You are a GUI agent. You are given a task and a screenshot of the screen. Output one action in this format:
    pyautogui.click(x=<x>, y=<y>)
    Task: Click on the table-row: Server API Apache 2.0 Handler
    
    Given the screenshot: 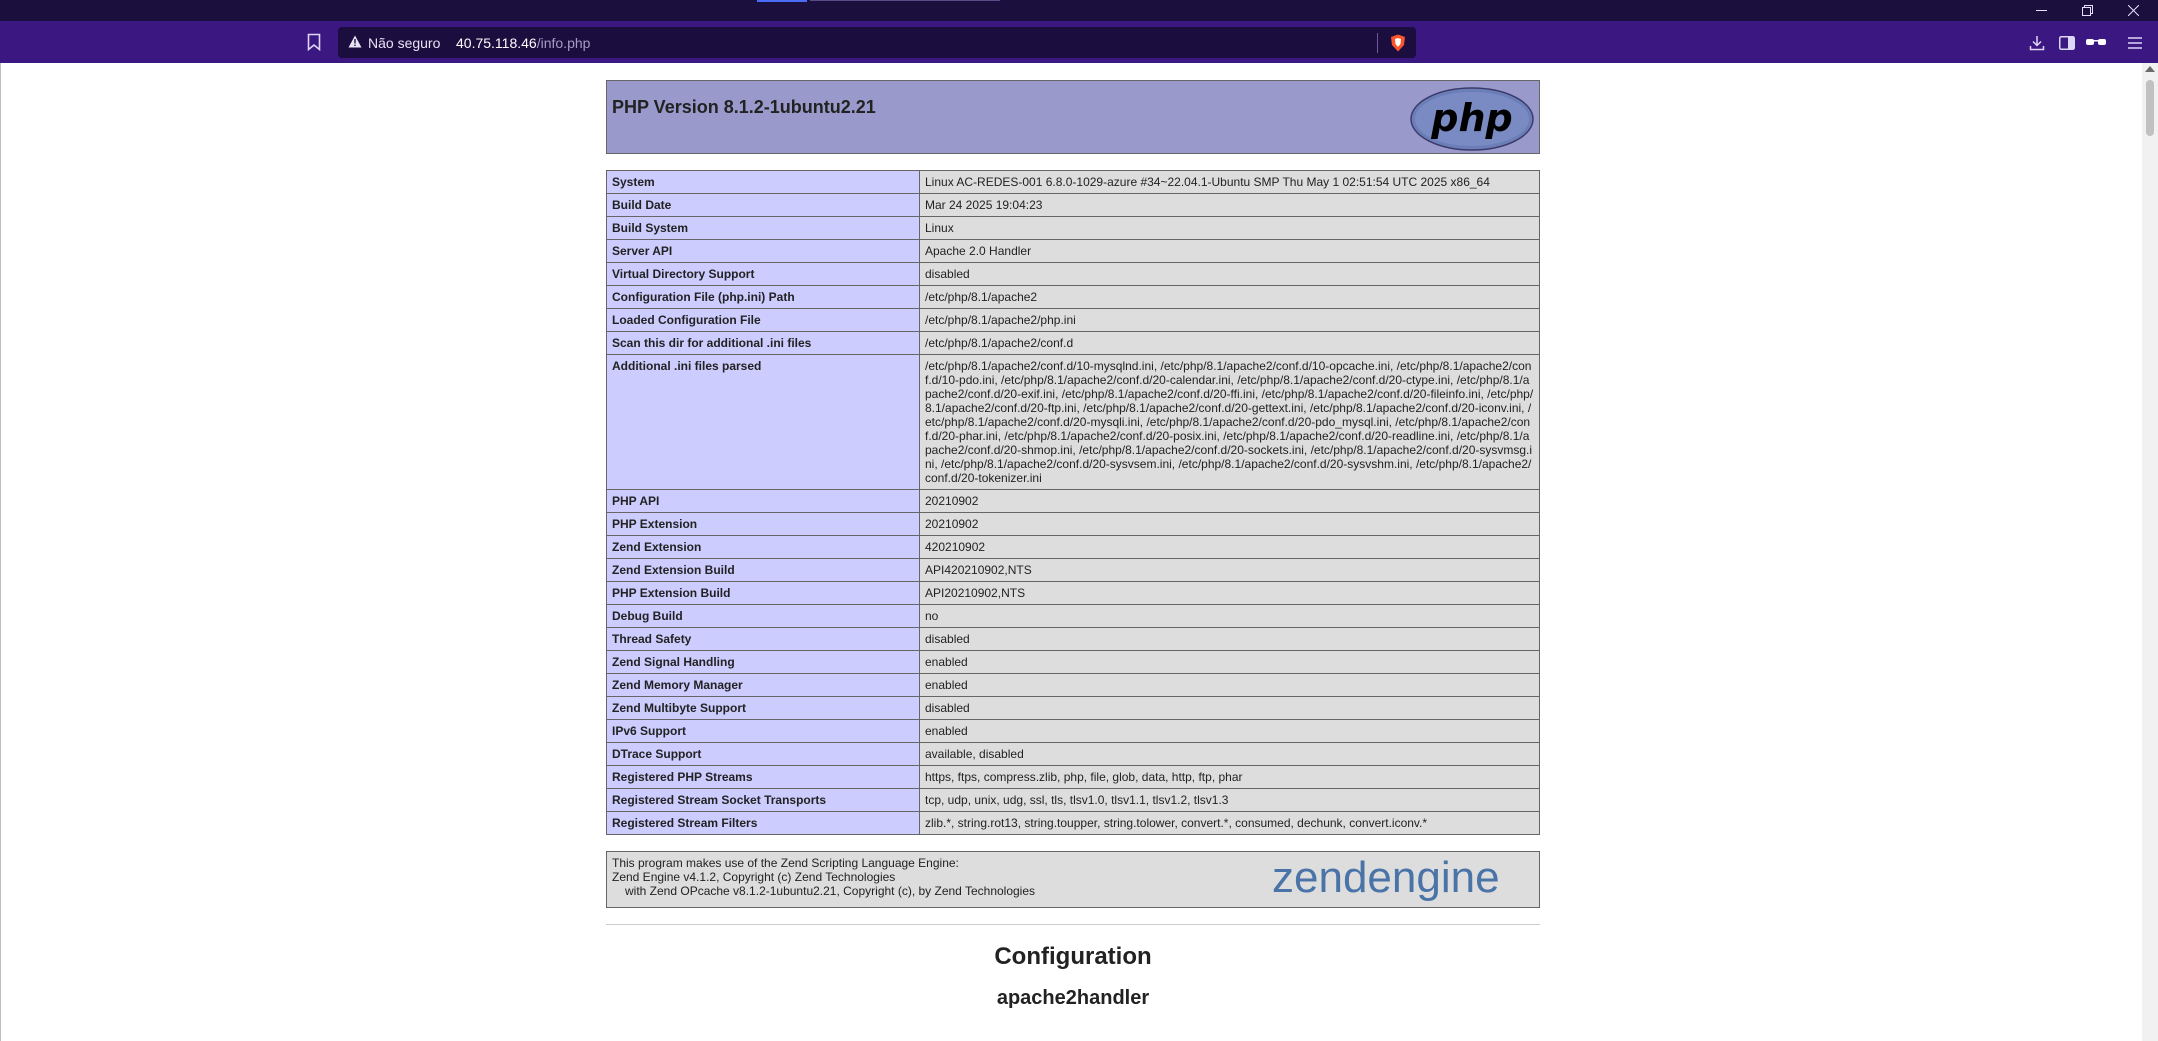 What is the action you would take?
    pyautogui.click(x=1073, y=251)
    